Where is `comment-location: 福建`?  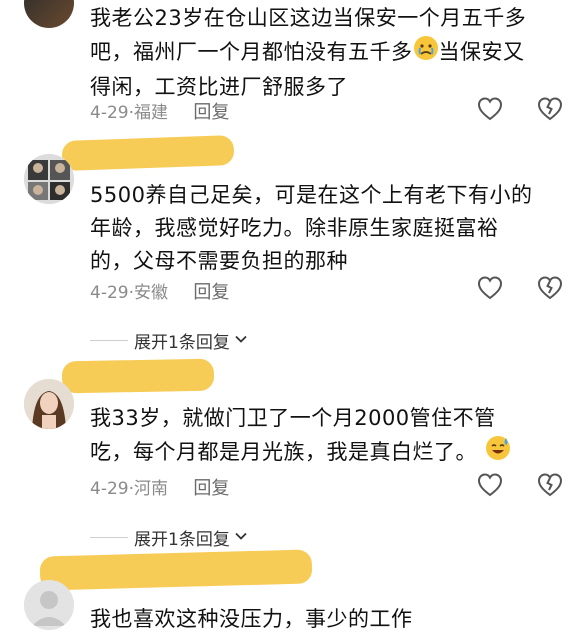 comment-location: 福建 is located at coordinates (151, 113).